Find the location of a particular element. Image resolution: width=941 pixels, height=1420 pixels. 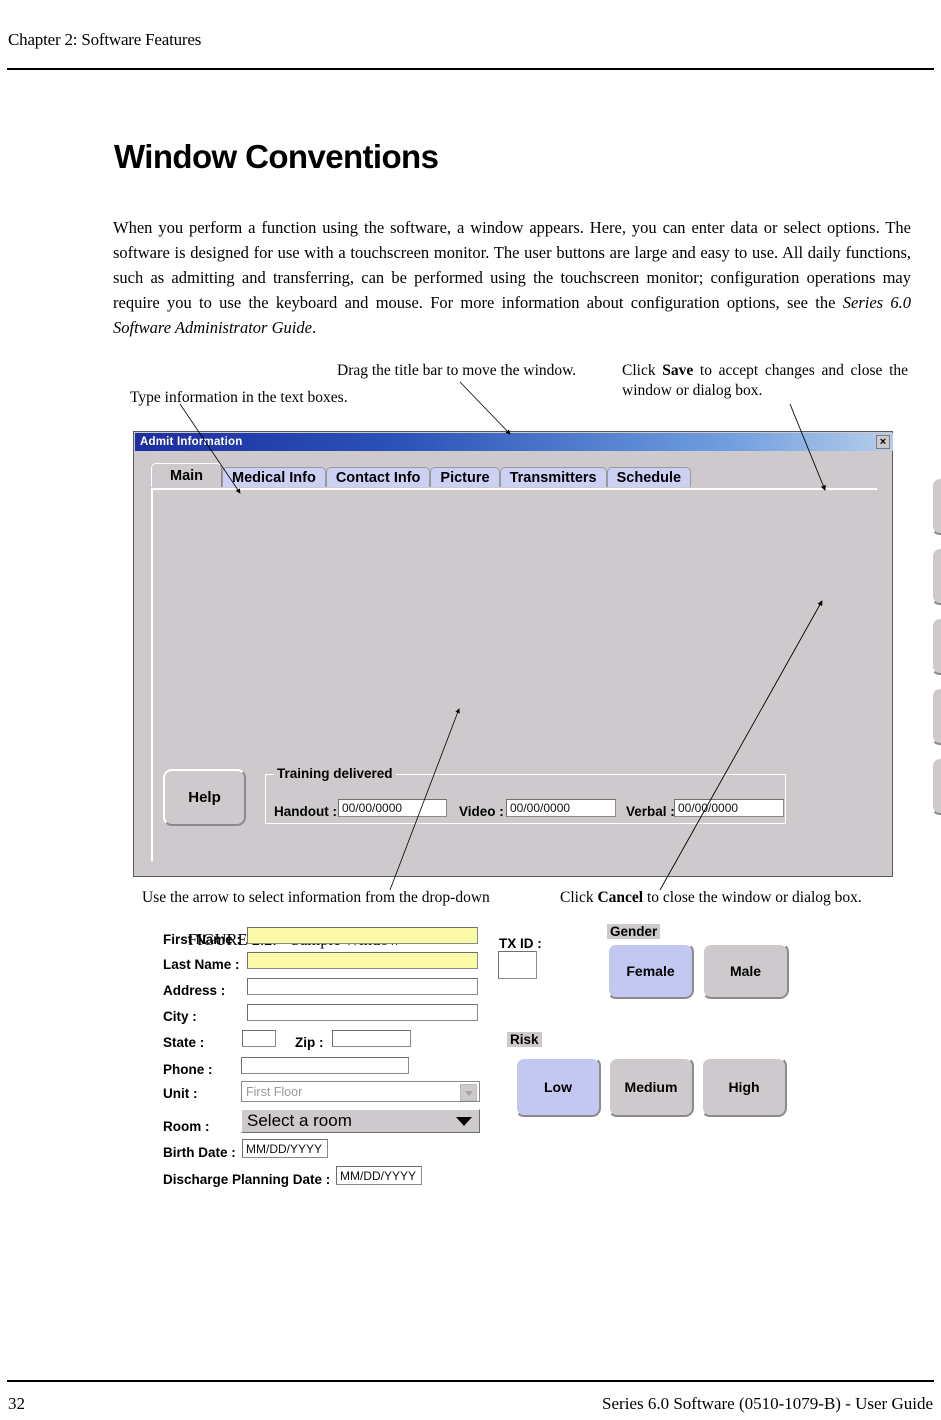

room-dropdown-value: Select a room is located at coordinates (299, 1120).